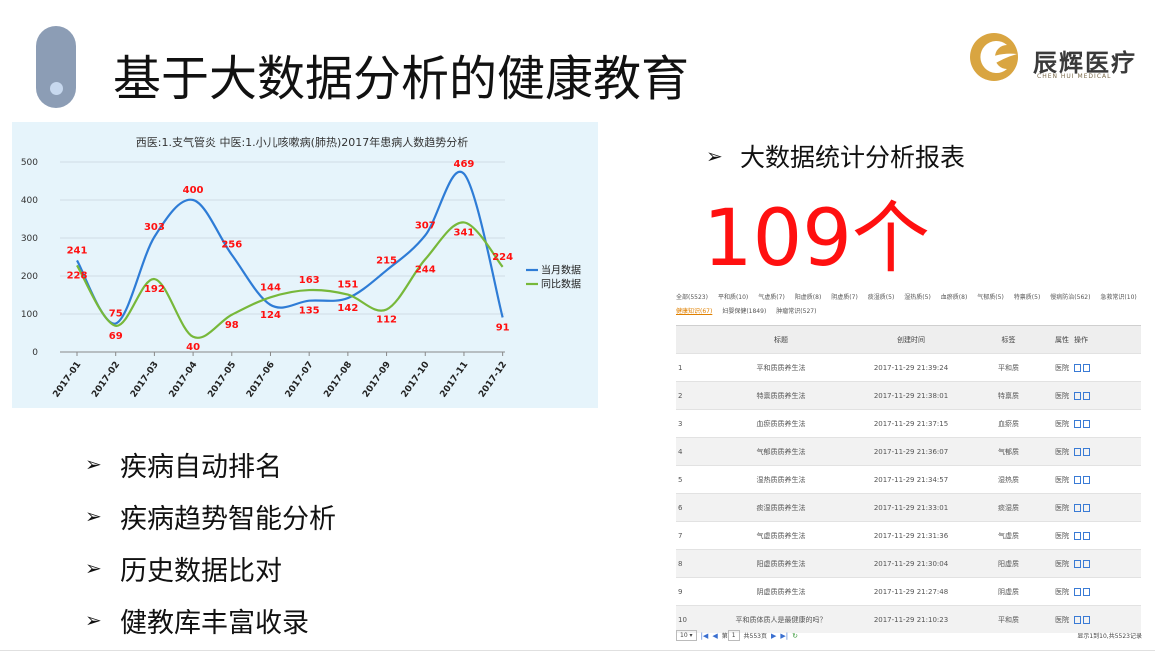  What do you see at coordinates (917, 298) in the screenshot?
I see `filter-link: 湿热质(5)` at bounding box center [917, 298].